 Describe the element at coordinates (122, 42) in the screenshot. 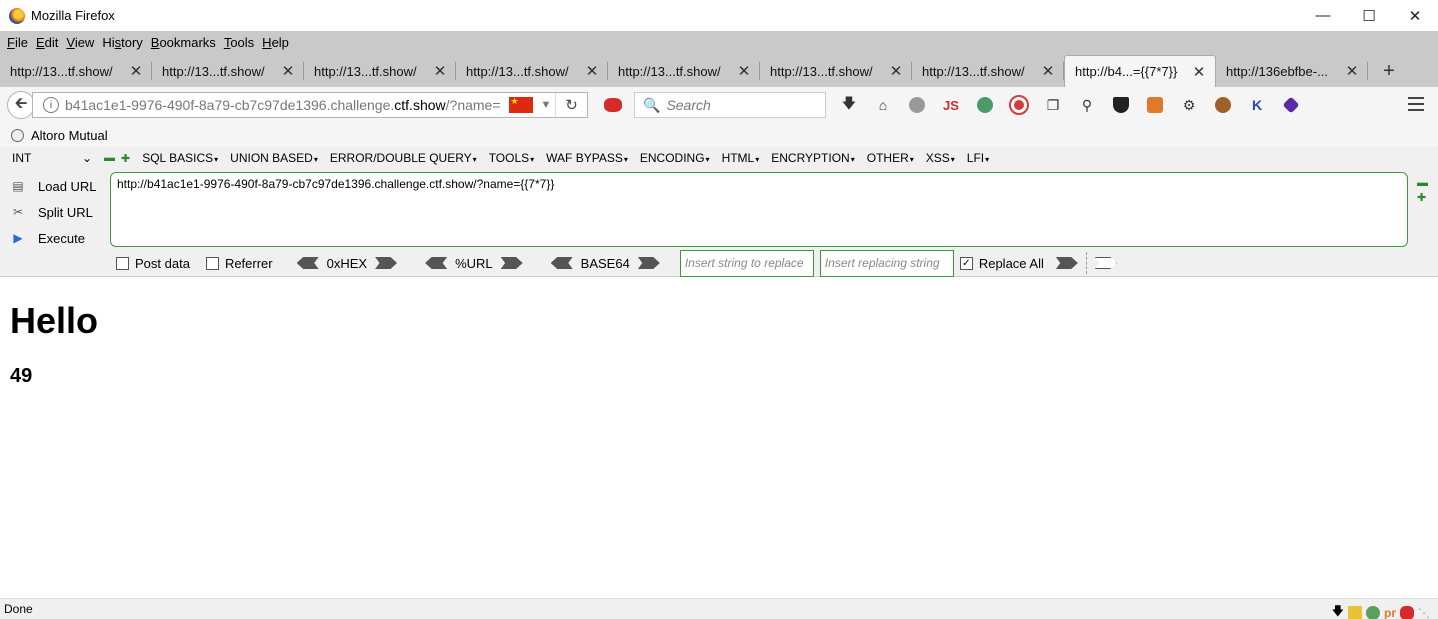

I see `menu-history: History` at that location.